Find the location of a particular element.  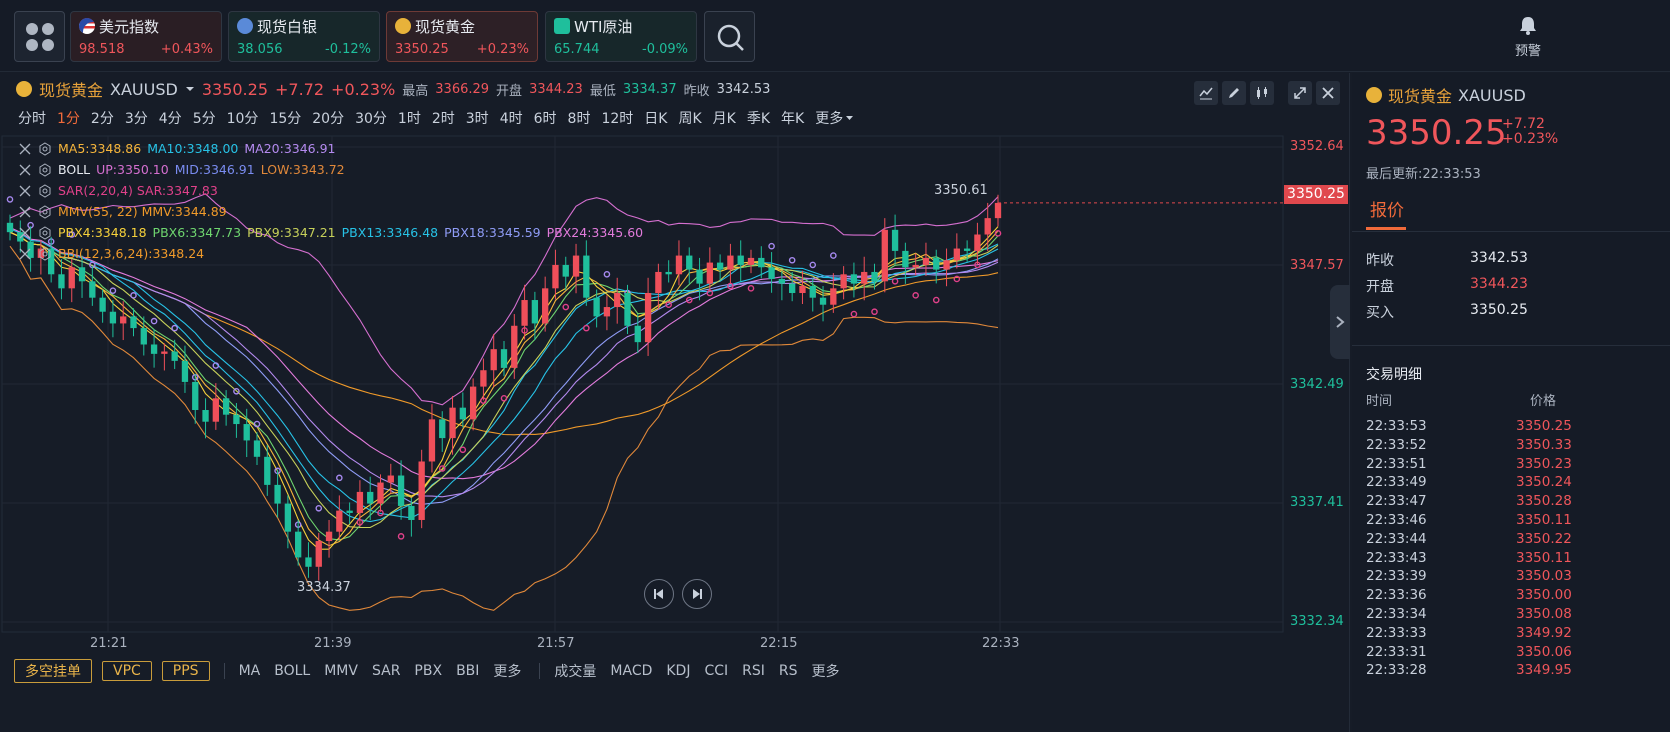

main-indicator-0: MA is located at coordinates (250, 671).